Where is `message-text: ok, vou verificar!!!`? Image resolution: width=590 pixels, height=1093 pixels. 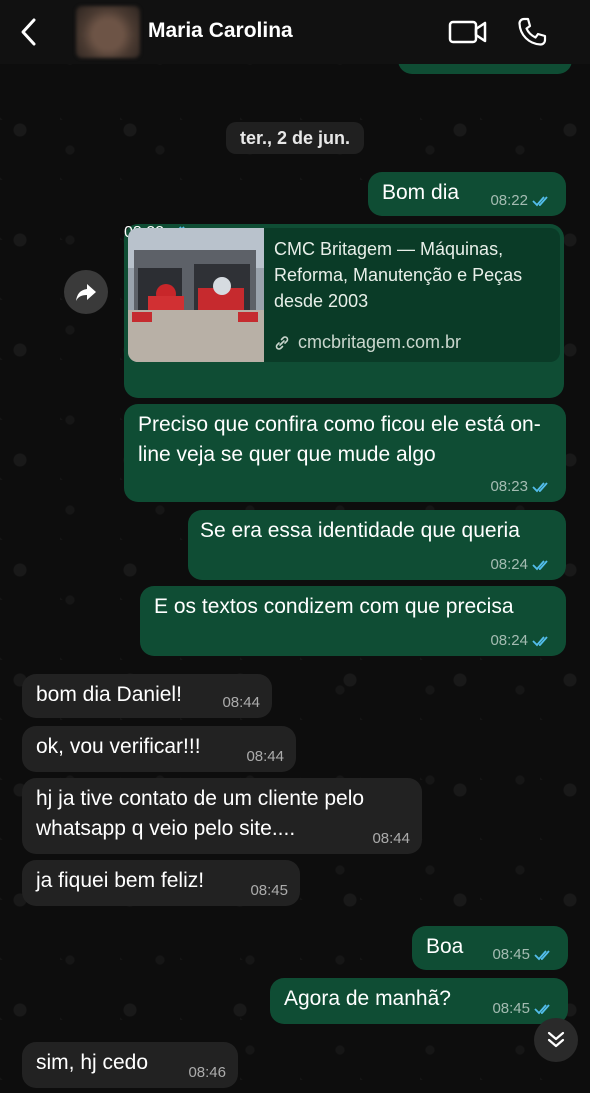
message-text: ok, vou verificar!!! is located at coordinates (118, 746).